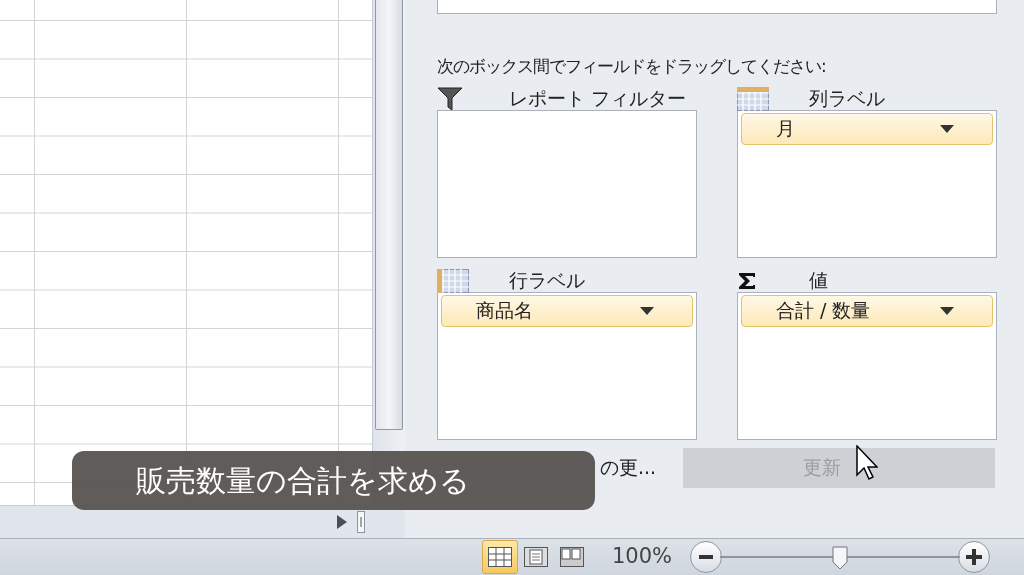  Describe the element at coordinates (847, 99) in the screenshot. I see `area-label: 列ラベル` at that location.